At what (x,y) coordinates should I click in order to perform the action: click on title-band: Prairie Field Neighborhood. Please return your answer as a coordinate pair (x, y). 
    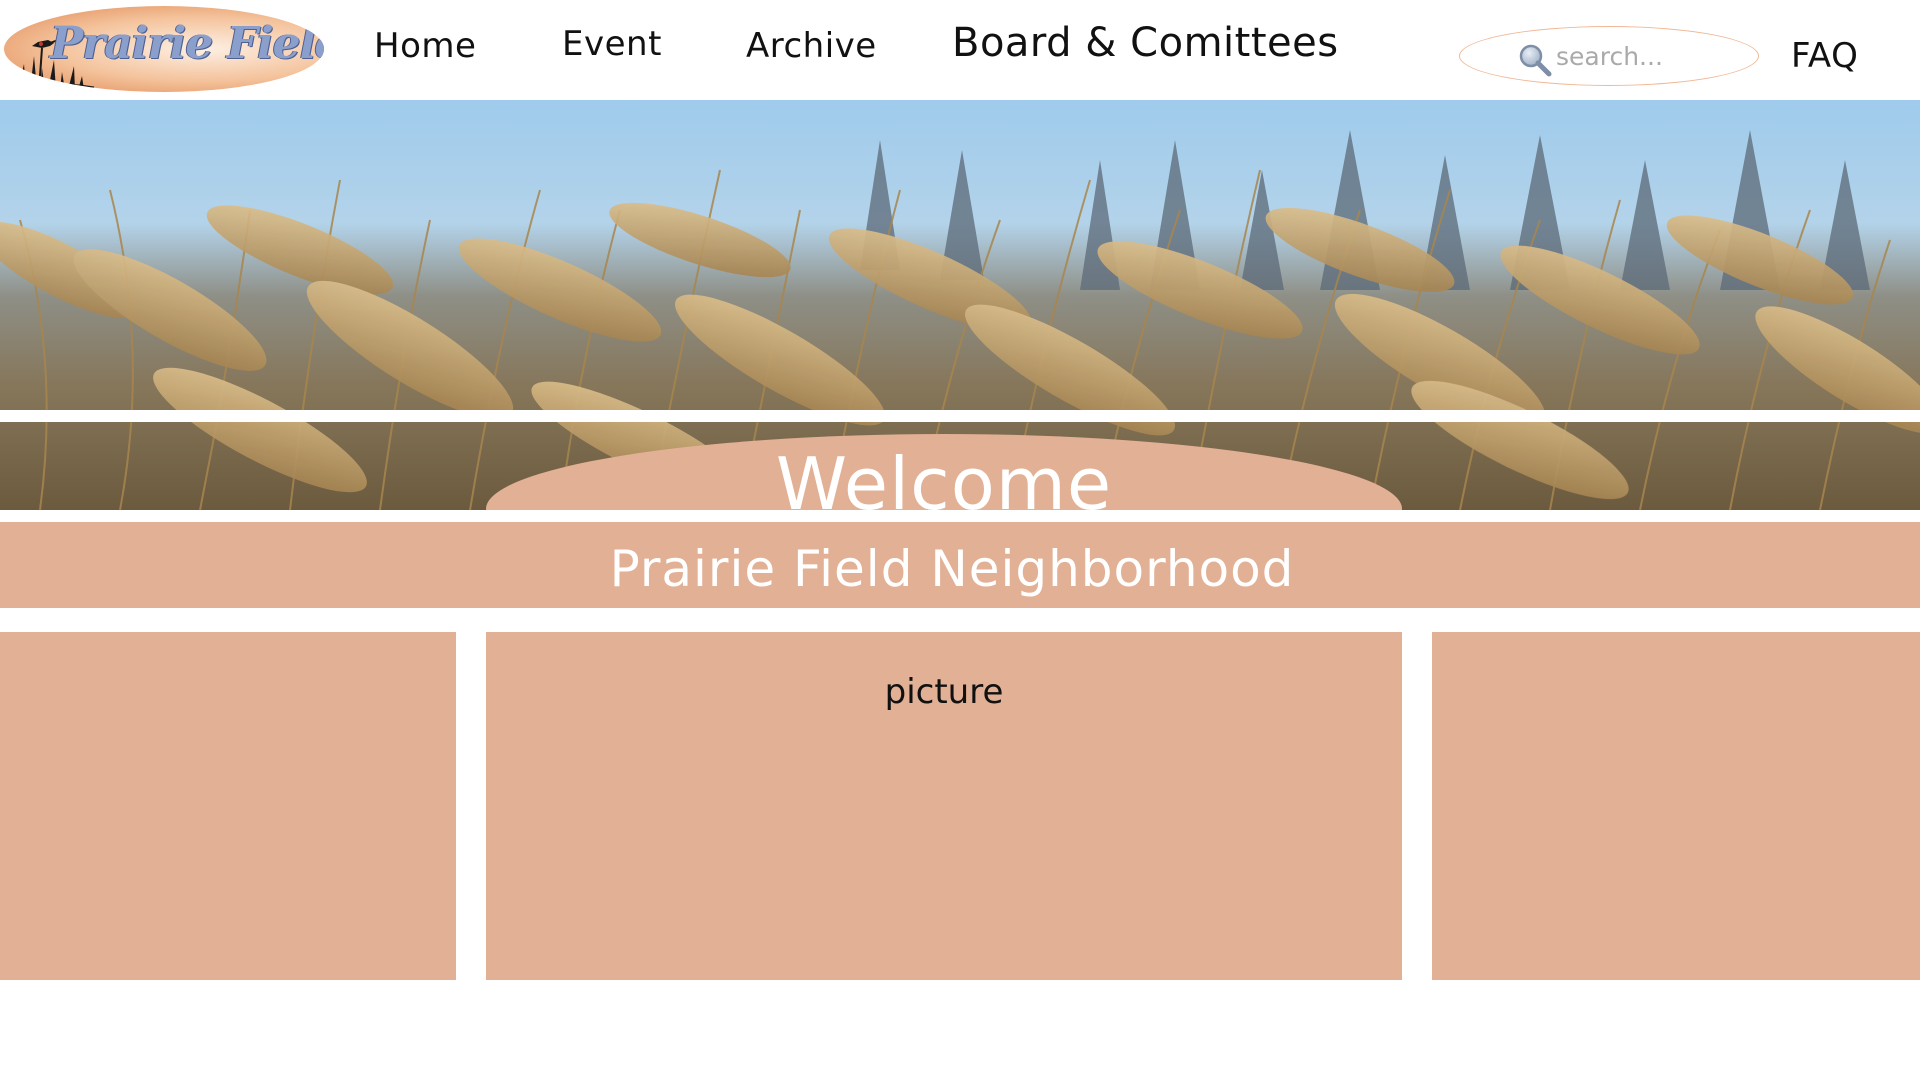
    Looking at the image, I should click on (960, 565).